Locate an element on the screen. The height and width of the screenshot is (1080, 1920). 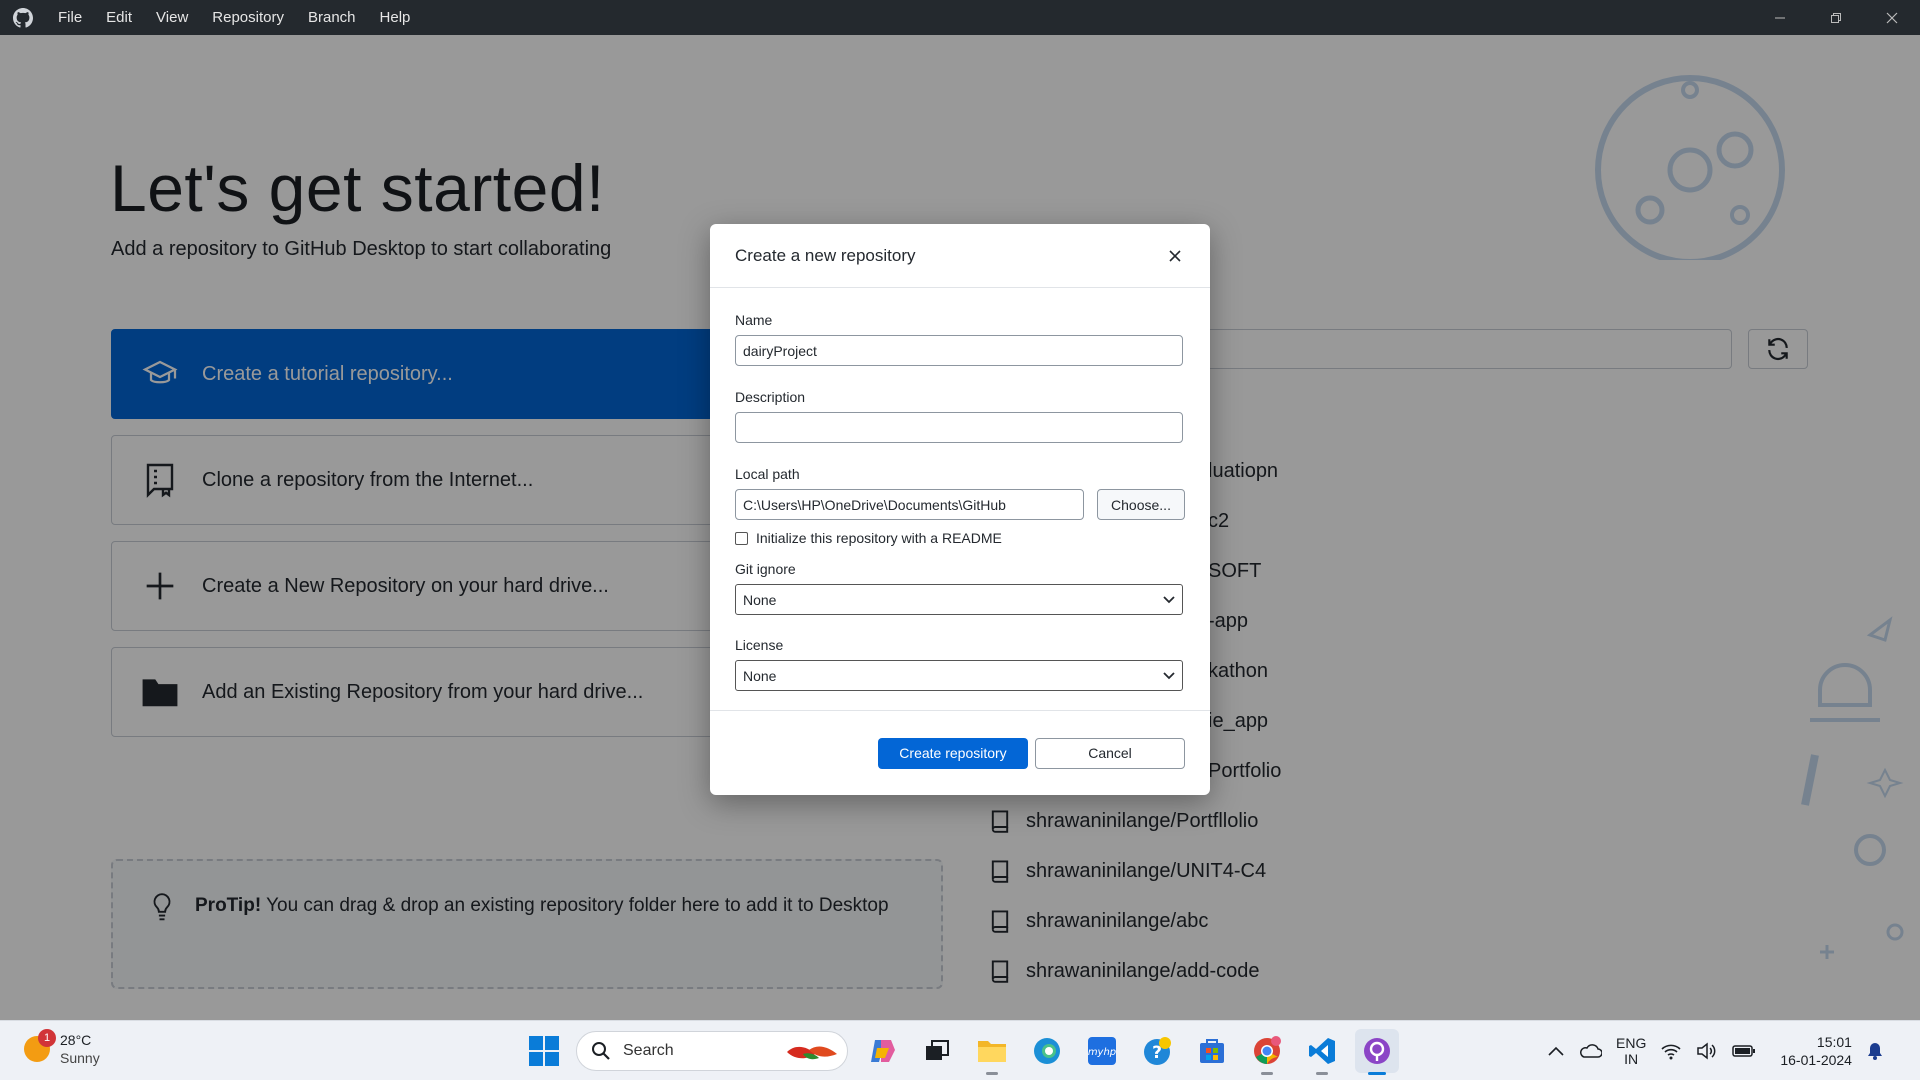
menu-bar: File Edit View Repository Branch Help is located at coordinates (234, 17).